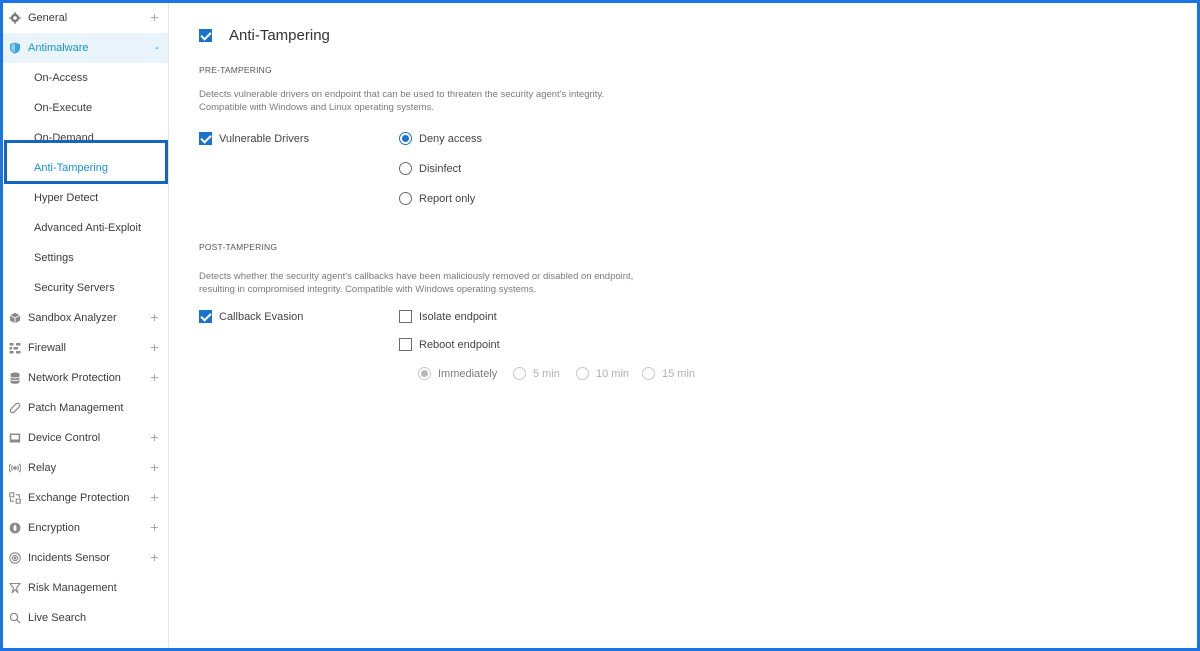  I want to click on sidebar-item-firewall: Firewall +, so click(85, 348).